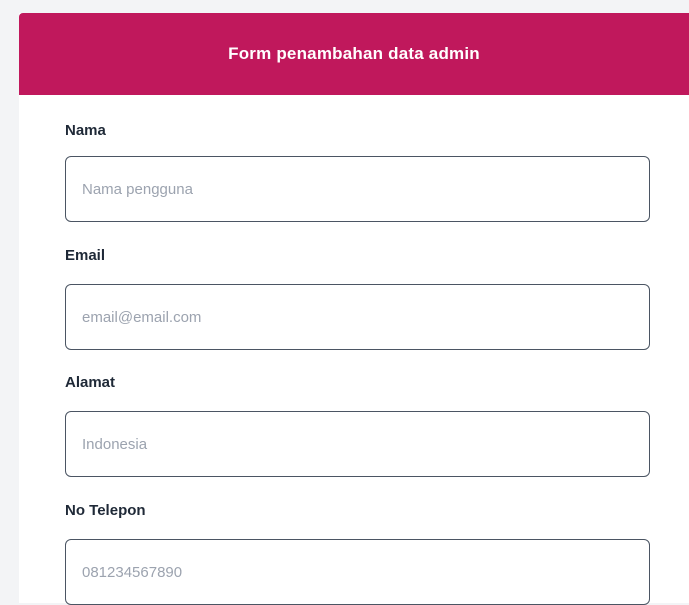 Image resolution: width=689 pixels, height=605 pixels. I want to click on email-label: Email, so click(85, 255).